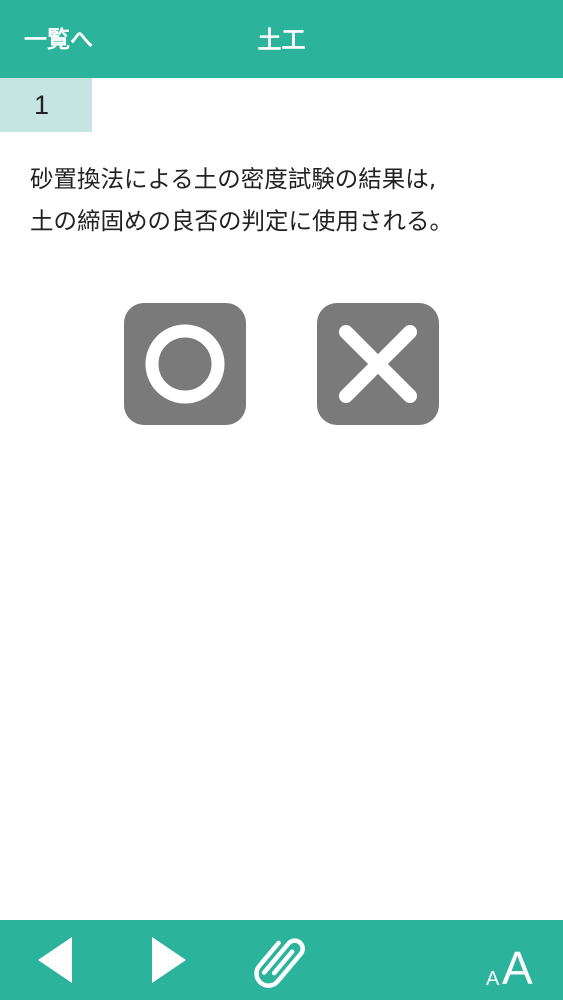  I want to click on question-text: 砂置換法による土の密度試験の結果は, 土の締固めの良否の判定に使用される。, so click(241, 200).